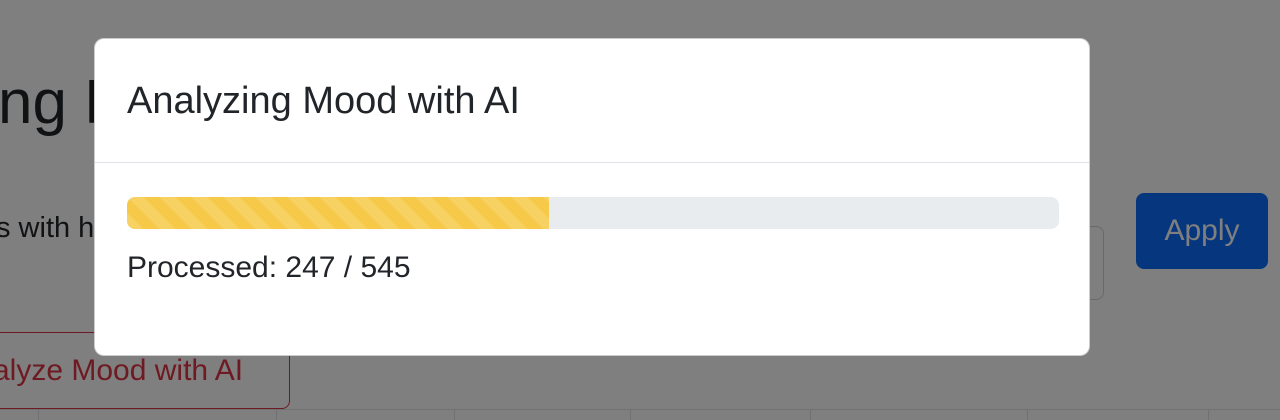  Describe the element at coordinates (338, 213) in the screenshot. I see `progress-bar` at that location.